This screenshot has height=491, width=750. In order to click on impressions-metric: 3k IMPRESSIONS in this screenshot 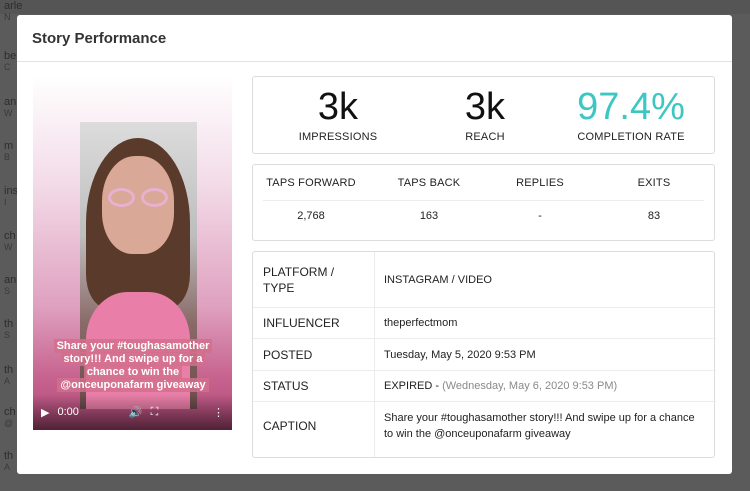, I will do `click(338, 115)`.